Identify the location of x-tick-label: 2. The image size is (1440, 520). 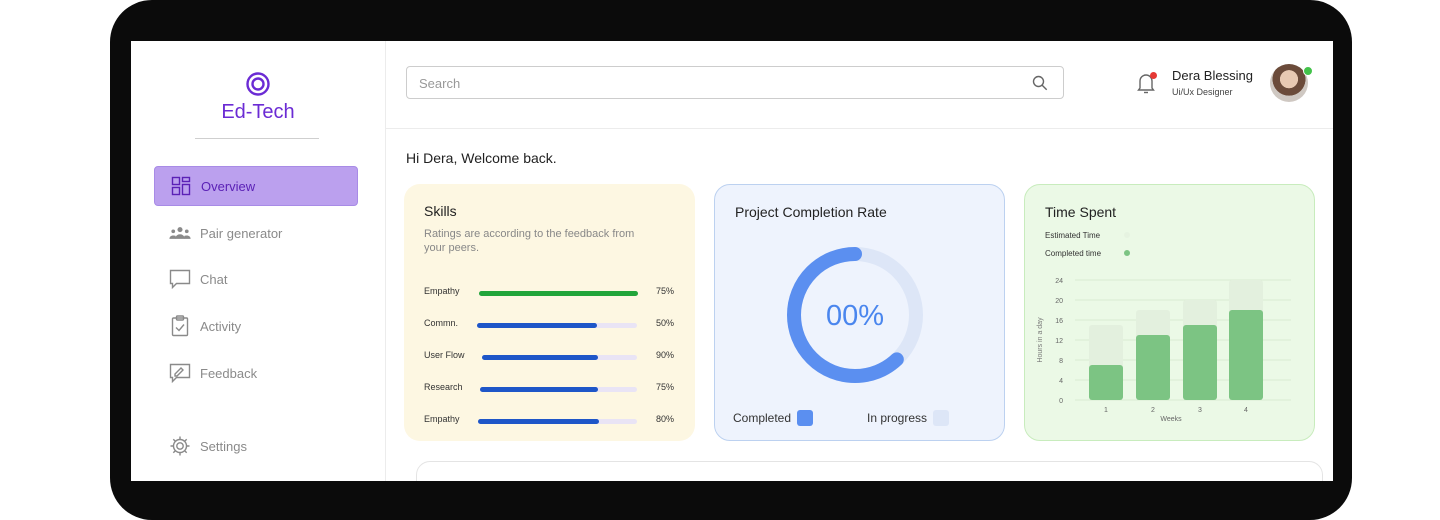
(1153, 410).